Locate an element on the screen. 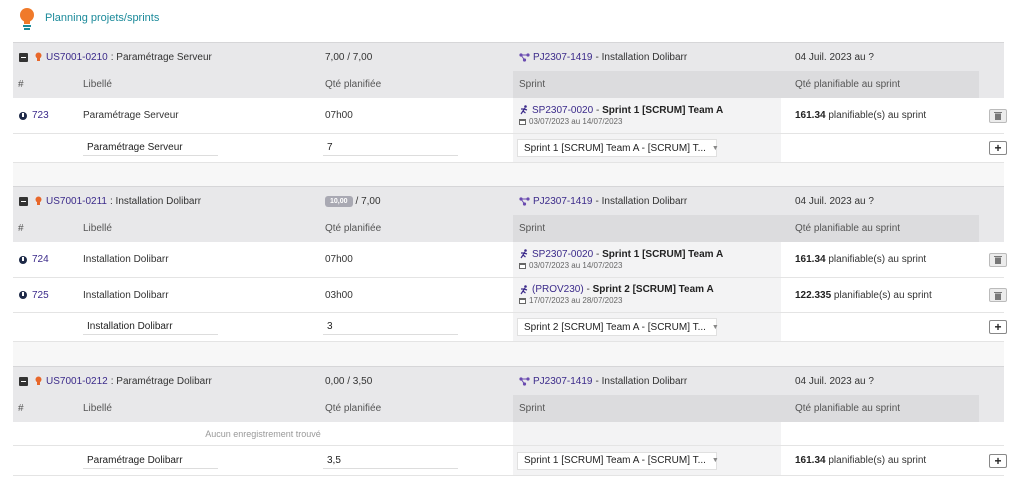 The width and height of the screenshot is (1024, 485). task-label: Installation Dolibarr is located at coordinates (126, 295).